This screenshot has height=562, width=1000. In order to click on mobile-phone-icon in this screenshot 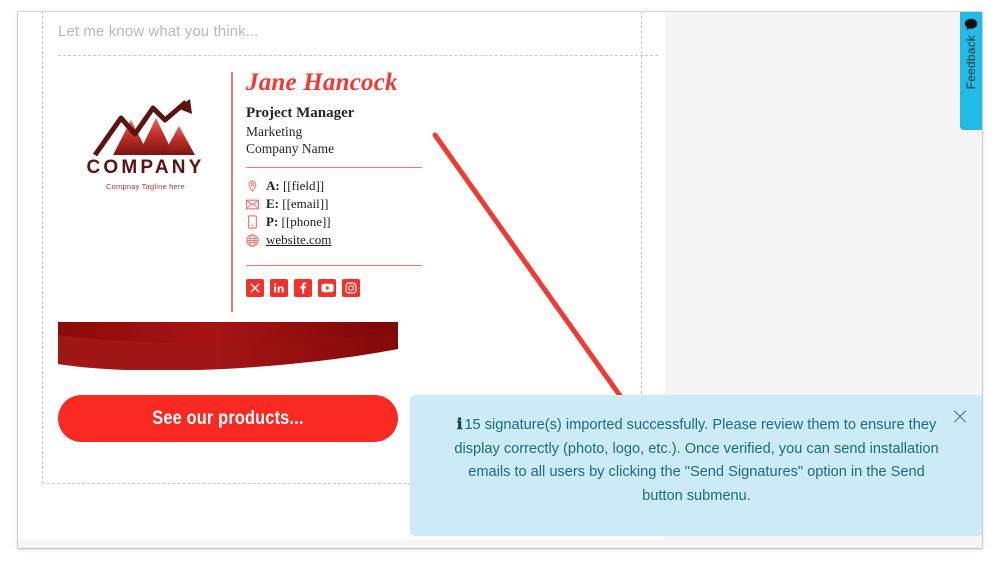, I will do `click(252, 222)`.